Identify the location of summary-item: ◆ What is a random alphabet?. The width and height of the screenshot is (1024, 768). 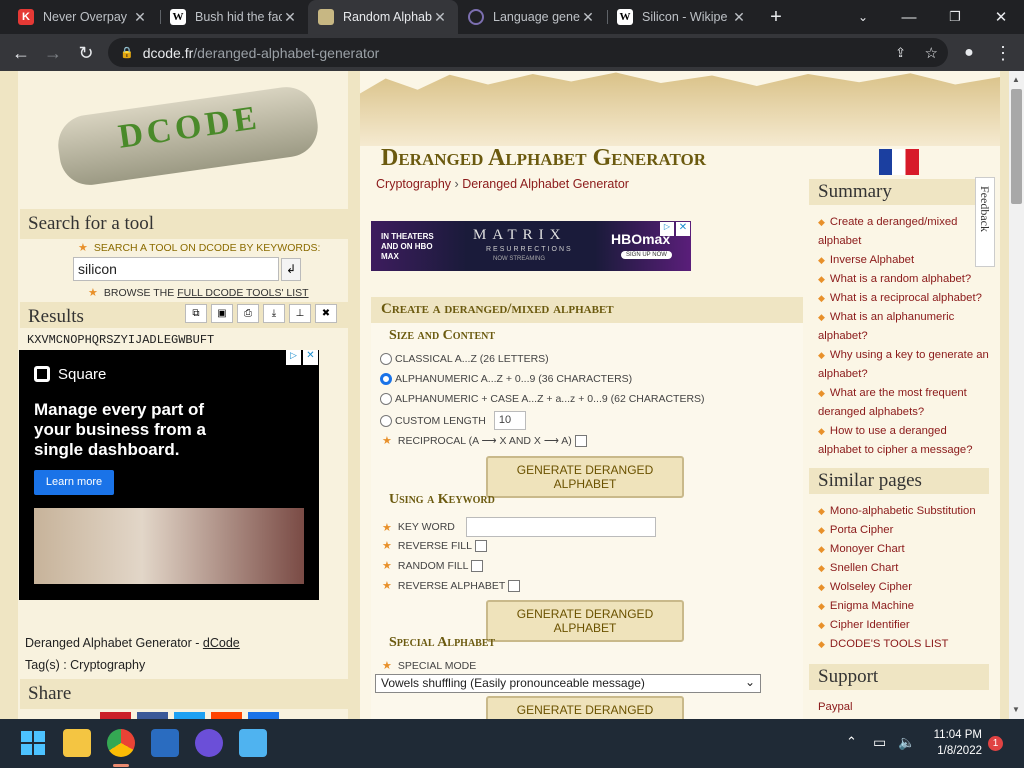
(903, 279).